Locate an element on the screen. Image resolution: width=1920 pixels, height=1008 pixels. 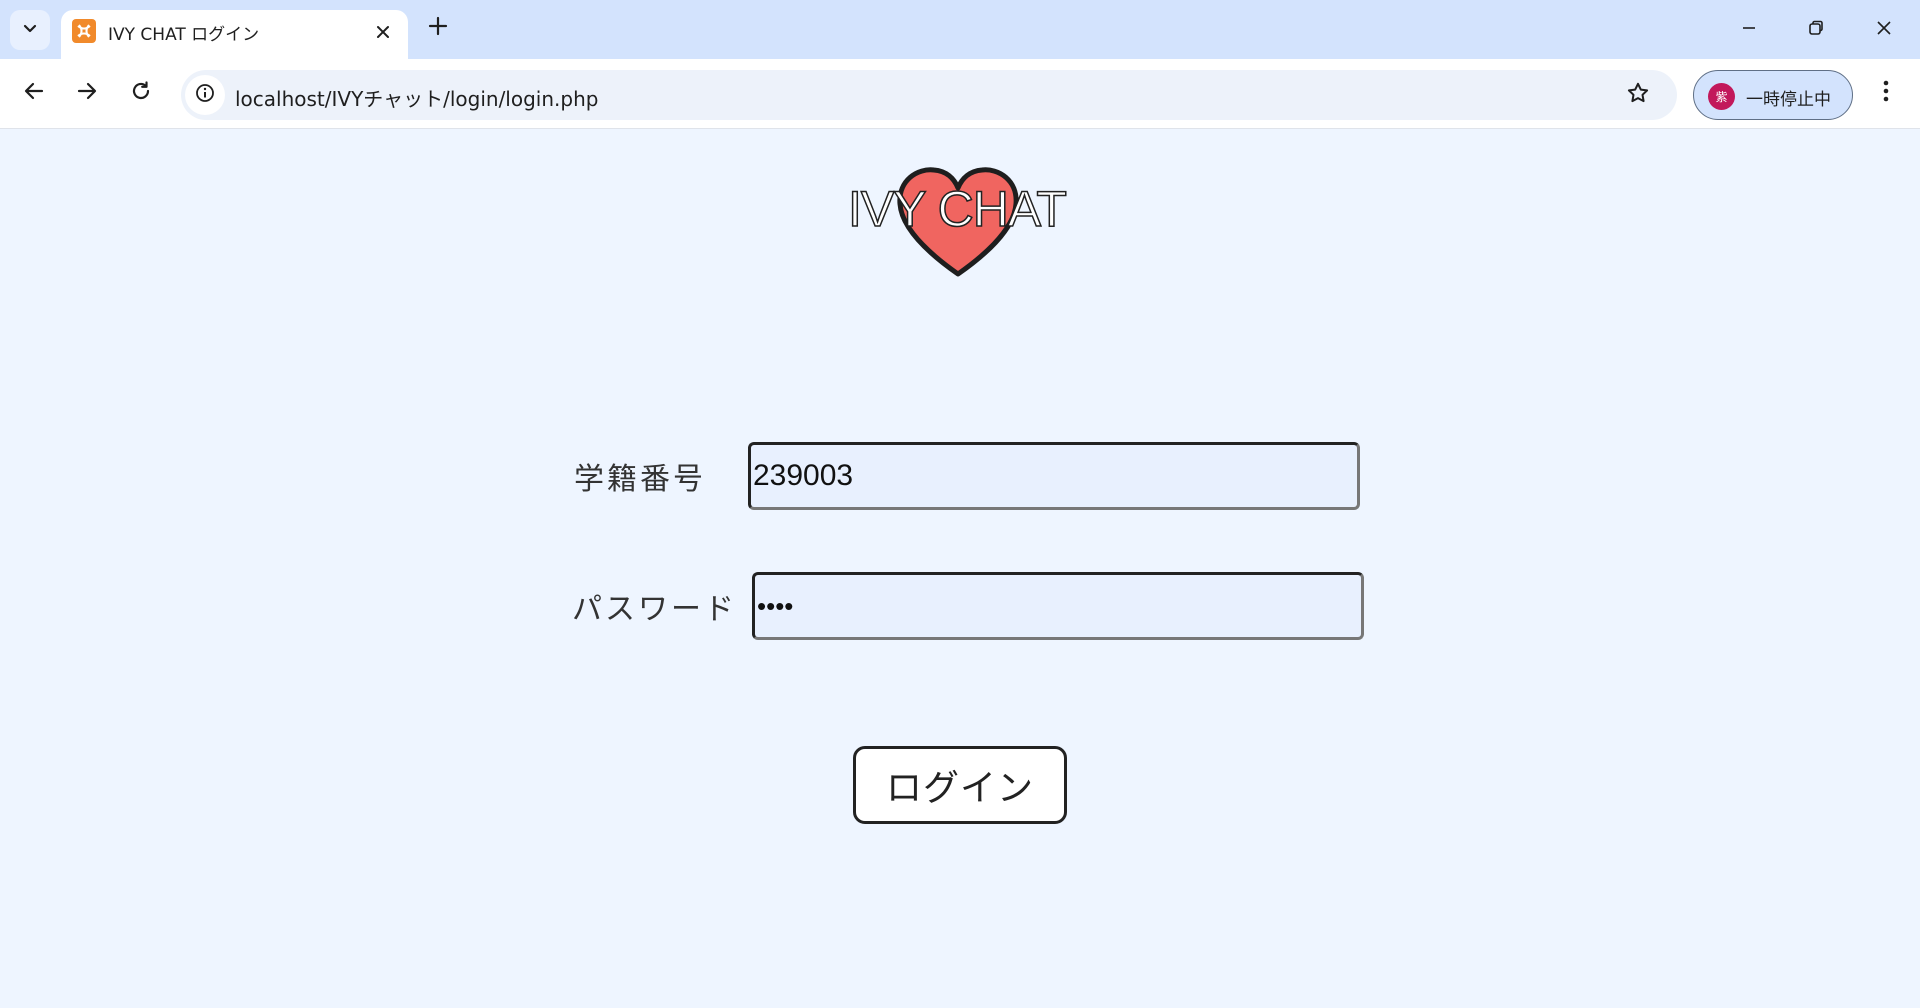
address-bar: localhost/IVYチャット/login/login.php is located at coordinates (929, 95).